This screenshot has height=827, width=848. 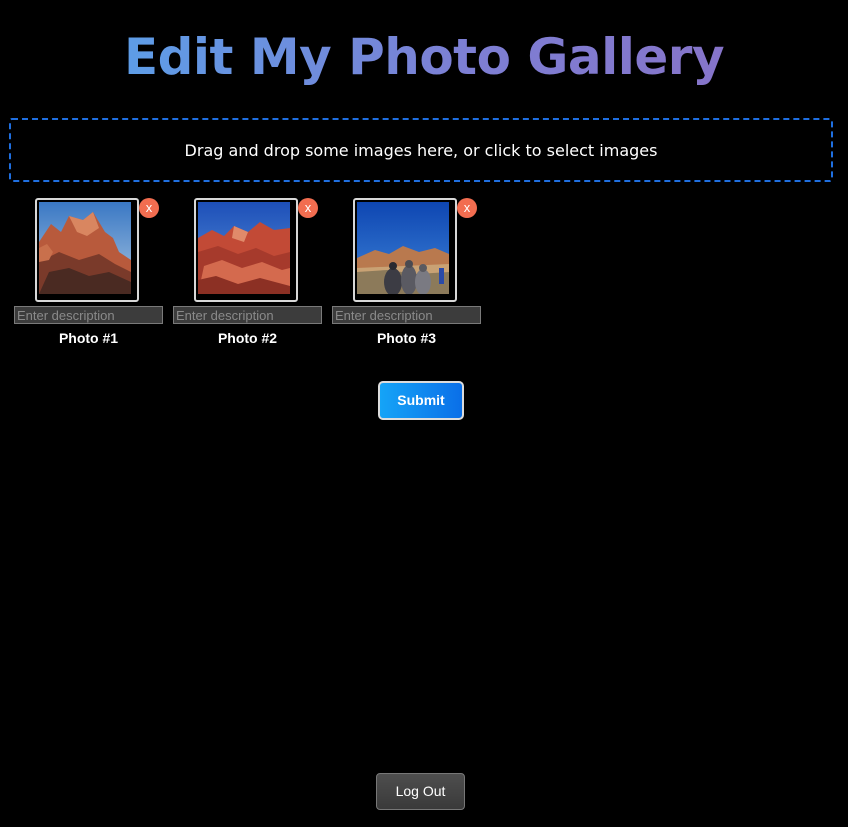 What do you see at coordinates (247, 338) in the screenshot?
I see `photo-label: Photo #2` at bounding box center [247, 338].